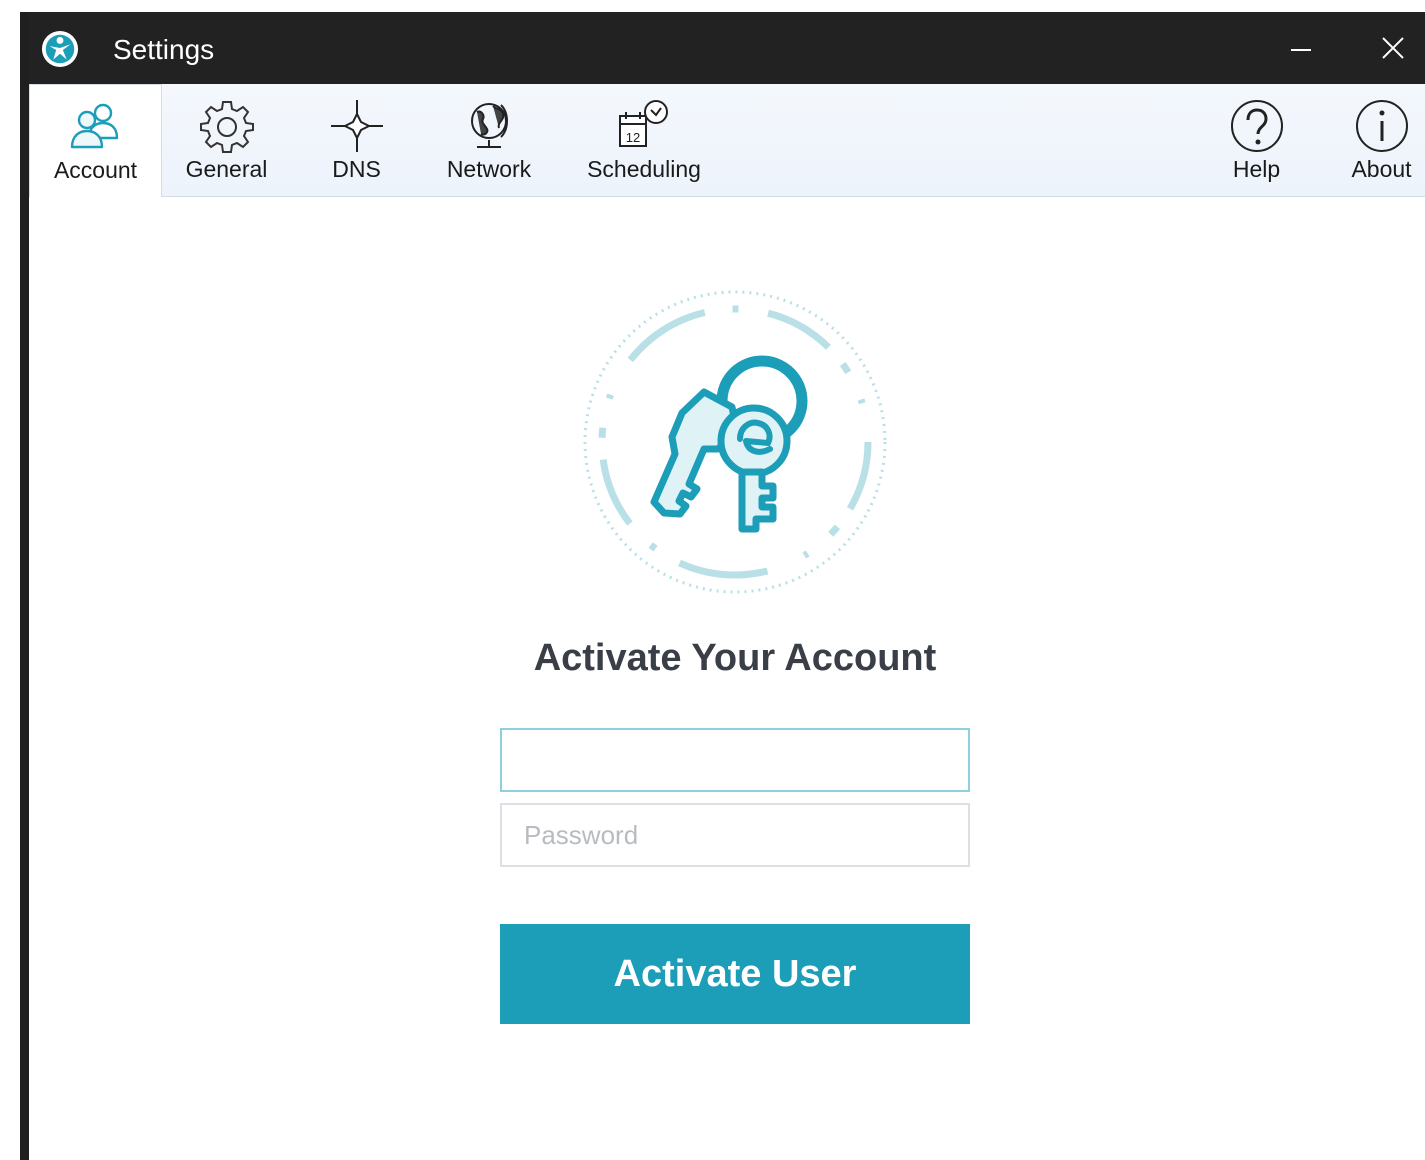 The height and width of the screenshot is (1160, 1425). What do you see at coordinates (489, 125) in the screenshot?
I see `globe-icon` at bounding box center [489, 125].